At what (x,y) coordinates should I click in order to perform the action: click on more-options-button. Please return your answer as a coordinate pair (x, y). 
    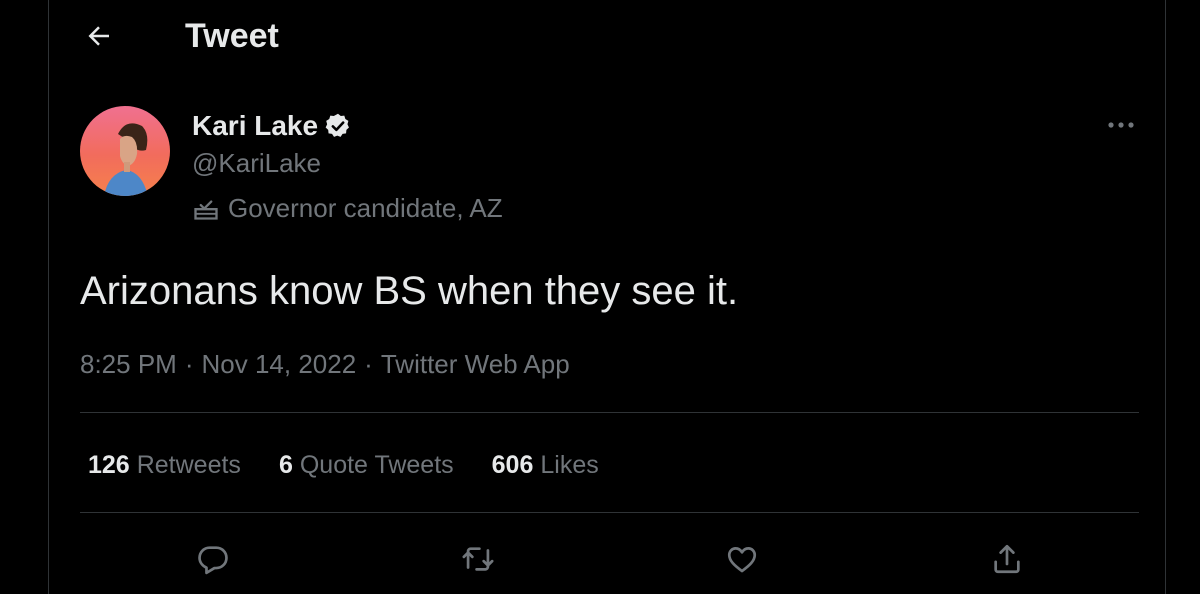
    Looking at the image, I should click on (1121, 125).